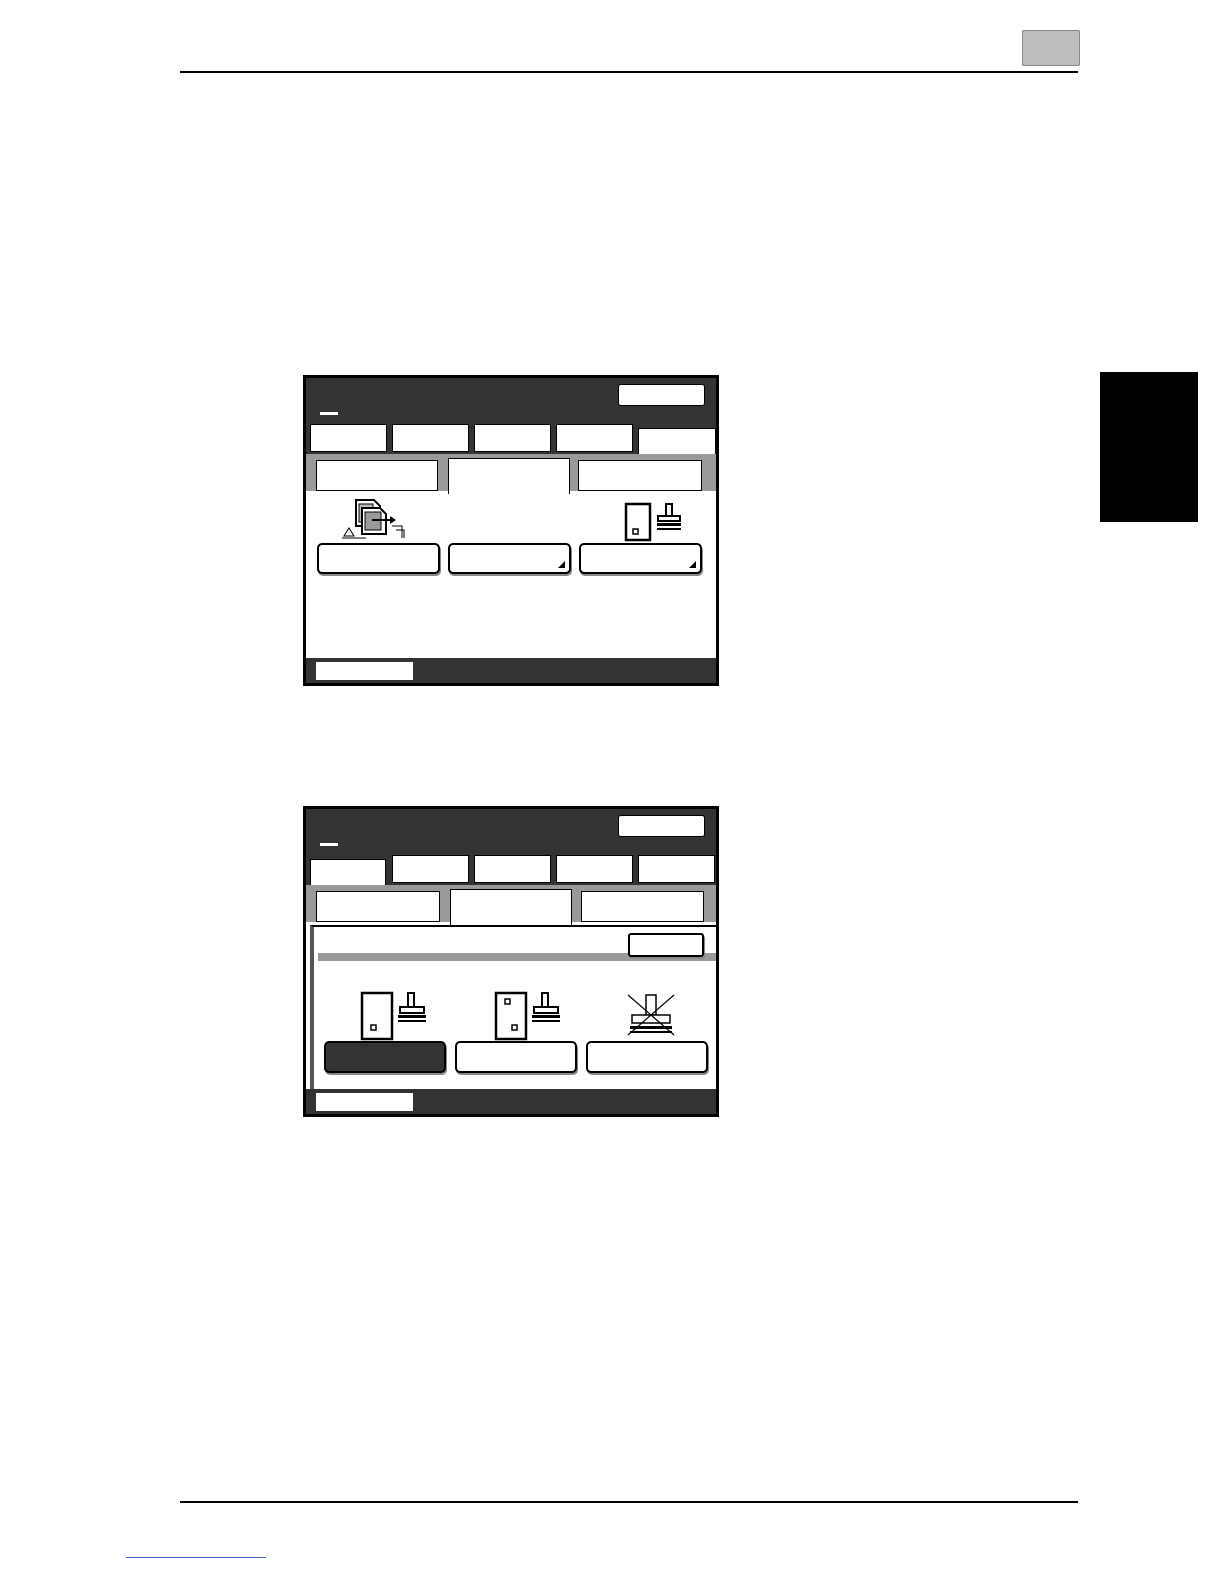  What do you see at coordinates (516, 1057) in the screenshot?
I see `stamp-option-two-corners` at bounding box center [516, 1057].